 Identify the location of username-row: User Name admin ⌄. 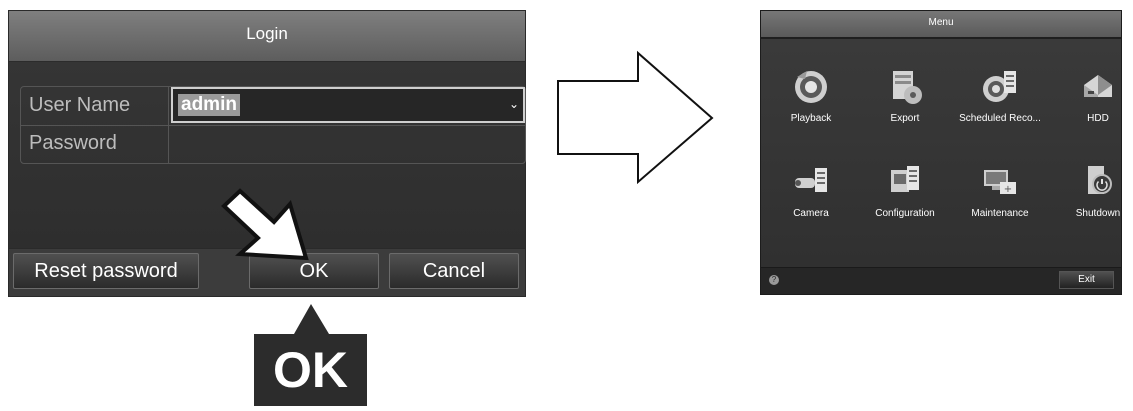
(273, 106).